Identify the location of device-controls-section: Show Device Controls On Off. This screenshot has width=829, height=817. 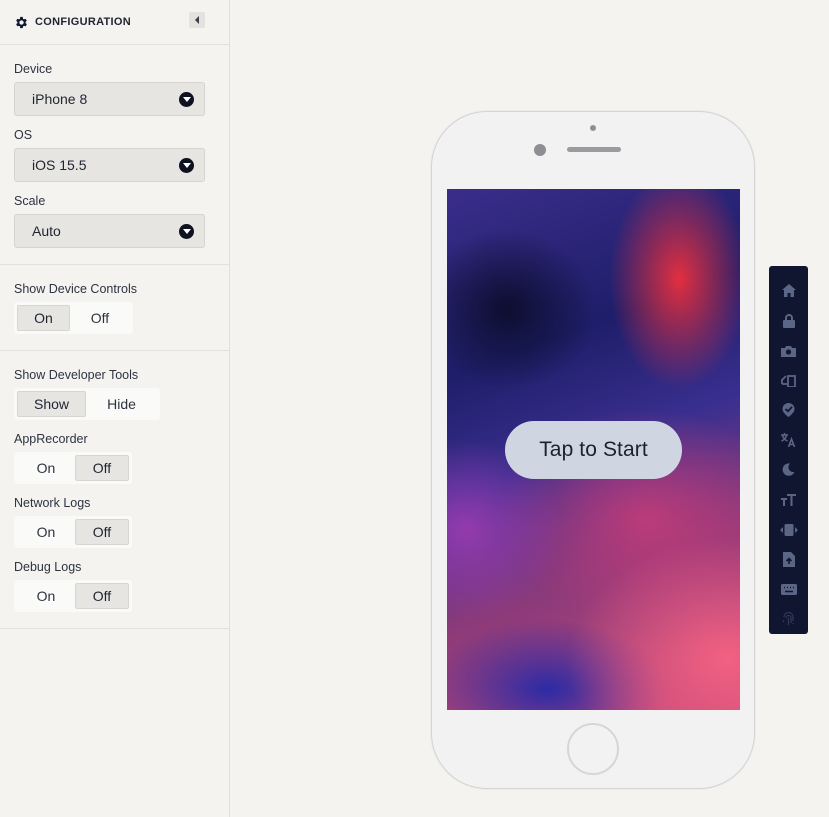
(114, 308).